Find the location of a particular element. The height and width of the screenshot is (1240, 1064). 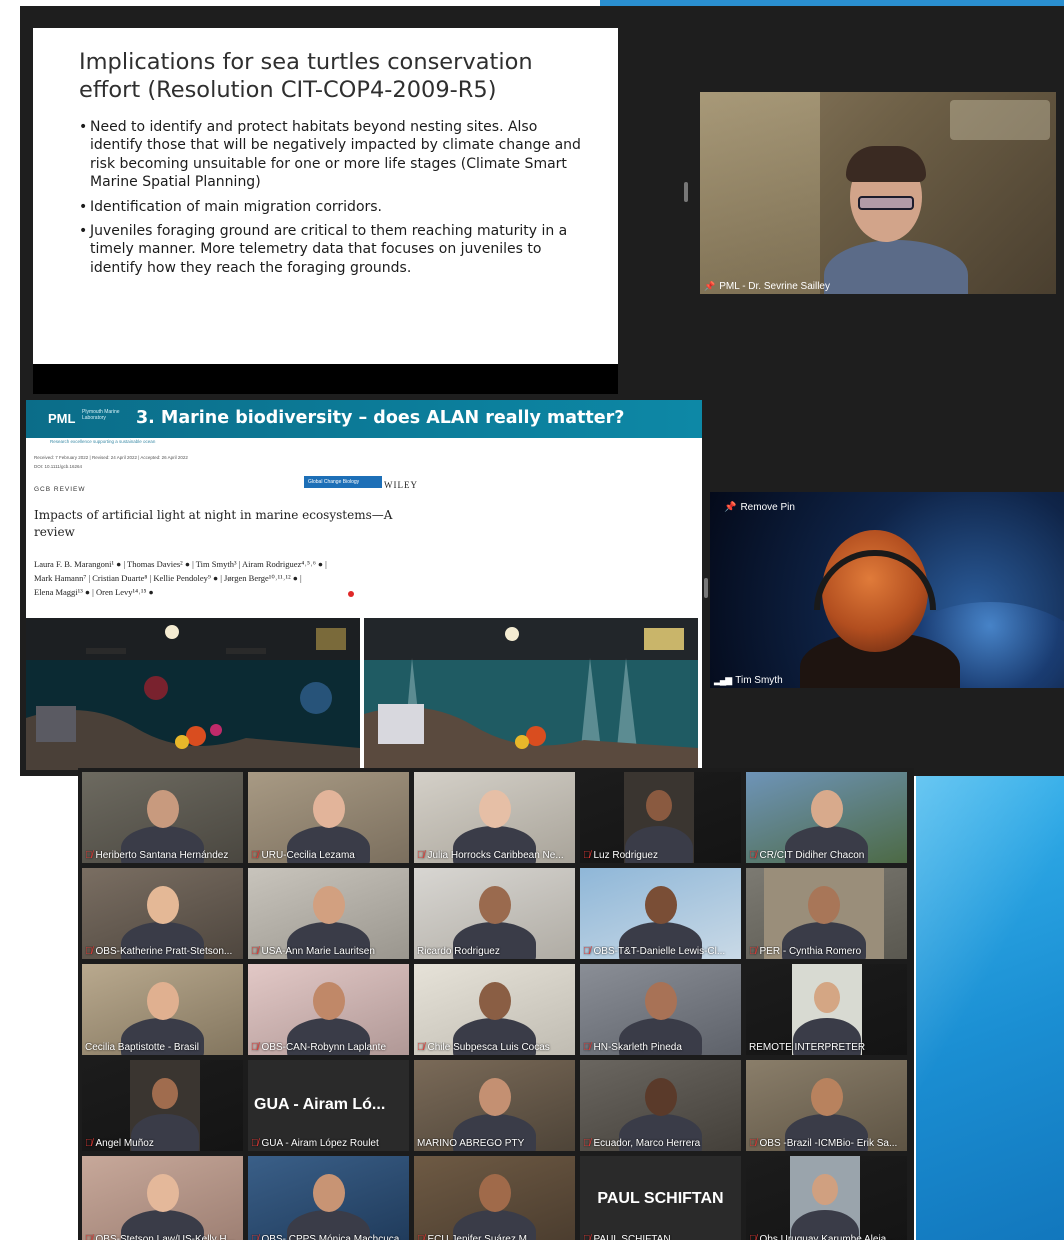

participant-tile: 🎙̸ OBS-CAN-Robynn Laplante is located at coordinates (328, 1009).